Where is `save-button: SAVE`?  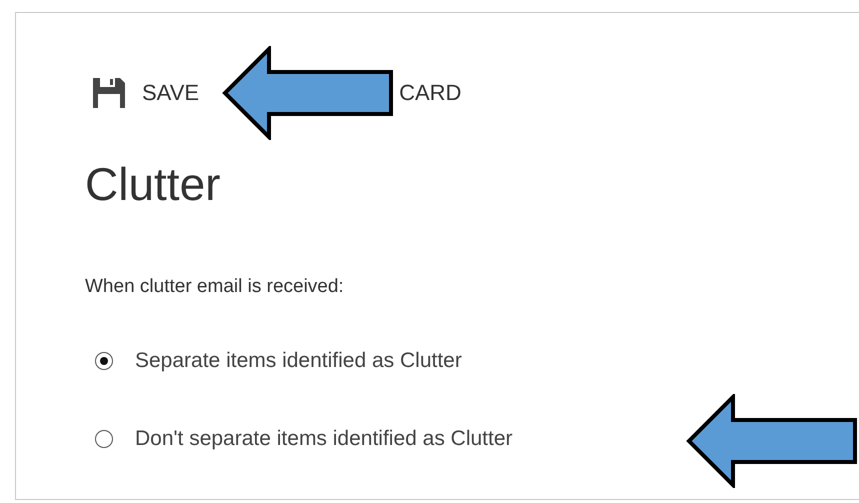
save-button: SAVE is located at coordinates (146, 93).